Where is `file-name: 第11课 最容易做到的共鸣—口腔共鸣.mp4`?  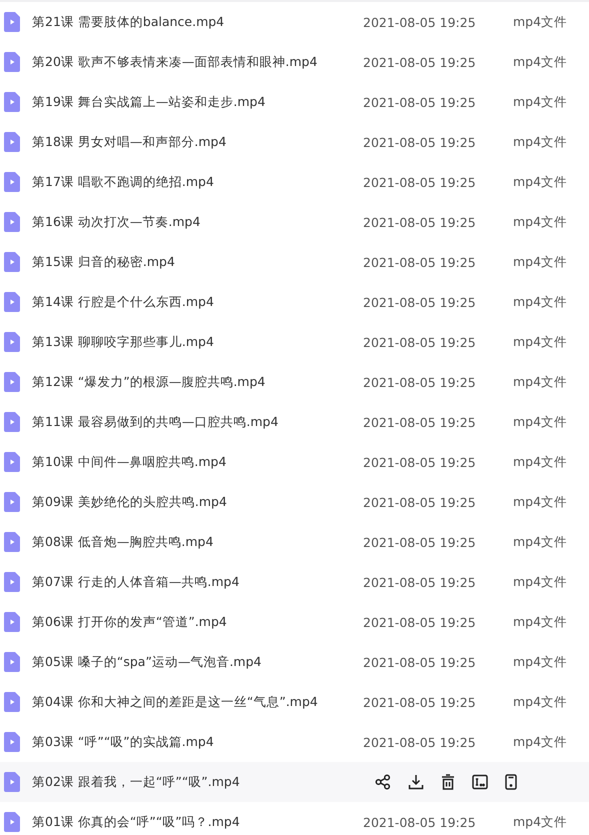 file-name: 第11课 最容易做到的共鸣—口腔共鸣.mp4 is located at coordinates (192, 422).